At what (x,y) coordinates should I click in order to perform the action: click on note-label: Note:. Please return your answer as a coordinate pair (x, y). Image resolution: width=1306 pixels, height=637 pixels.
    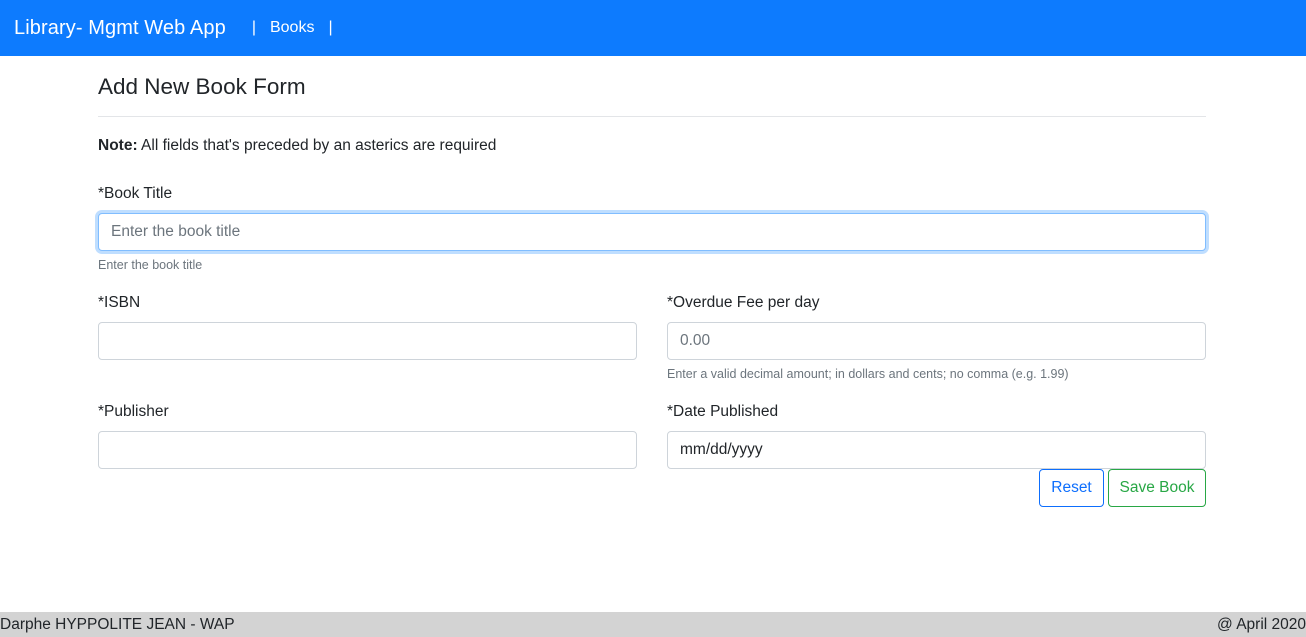
    Looking at the image, I should click on (118, 145).